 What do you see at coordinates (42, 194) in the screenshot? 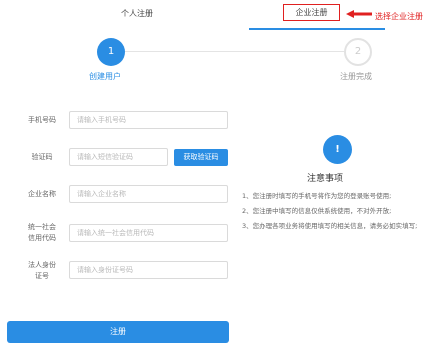
I see `company-name-label: 企业名称` at bounding box center [42, 194].